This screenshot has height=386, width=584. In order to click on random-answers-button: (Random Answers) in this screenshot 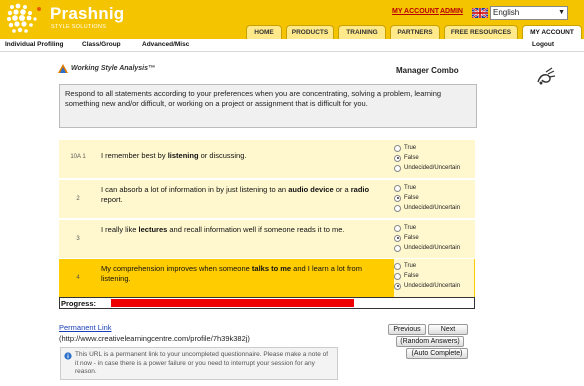, I will do `click(430, 341)`.